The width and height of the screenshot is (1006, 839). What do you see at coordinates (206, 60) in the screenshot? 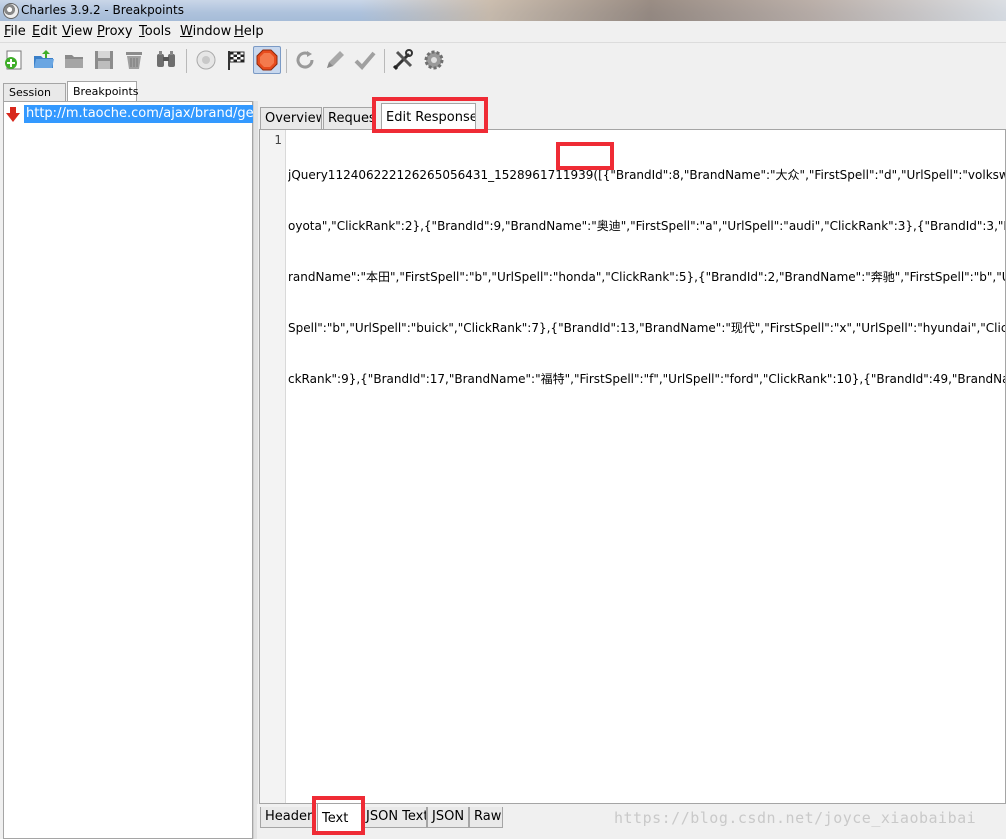
I see `recording-icon` at bounding box center [206, 60].